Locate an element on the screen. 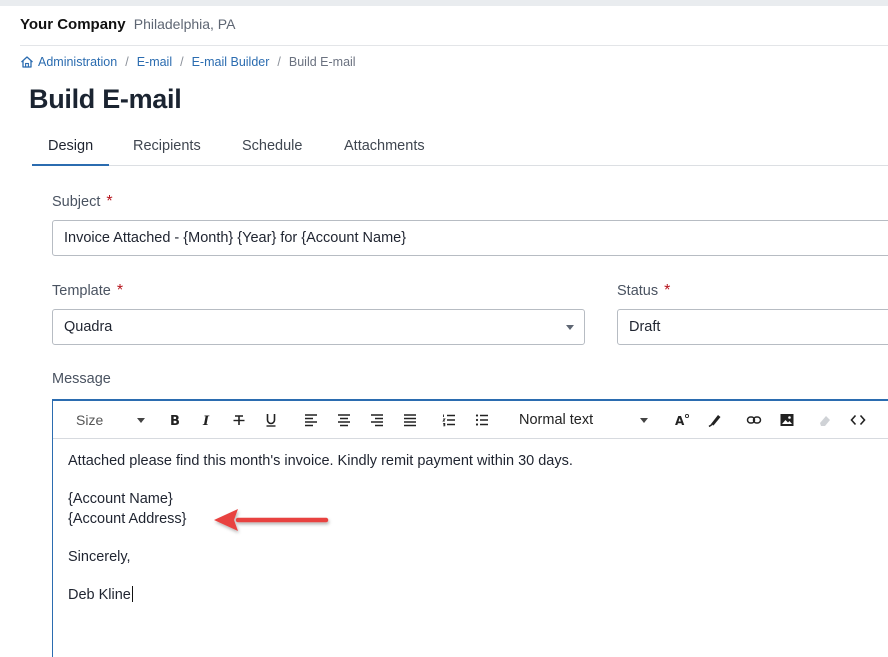 The height and width of the screenshot is (657, 888). template-label: Template * is located at coordinates (87, 291).